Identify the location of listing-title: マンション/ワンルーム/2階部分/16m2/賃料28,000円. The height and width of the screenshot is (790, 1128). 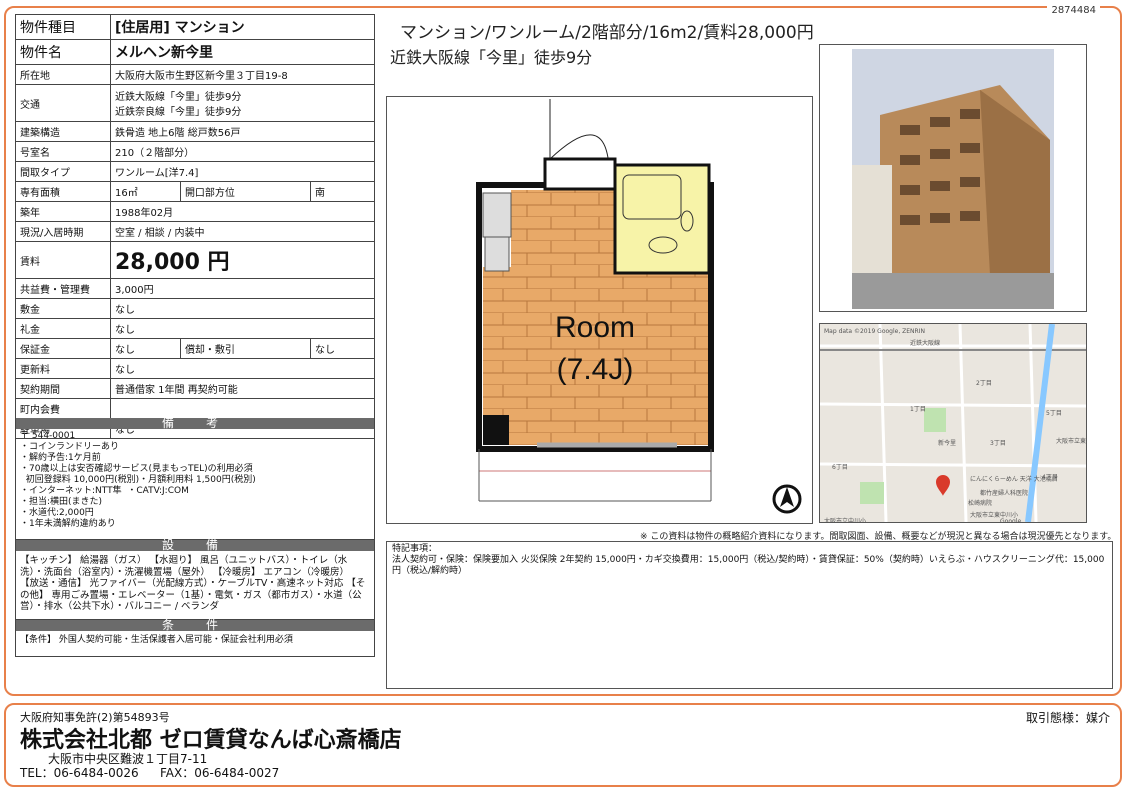
(607, 33).